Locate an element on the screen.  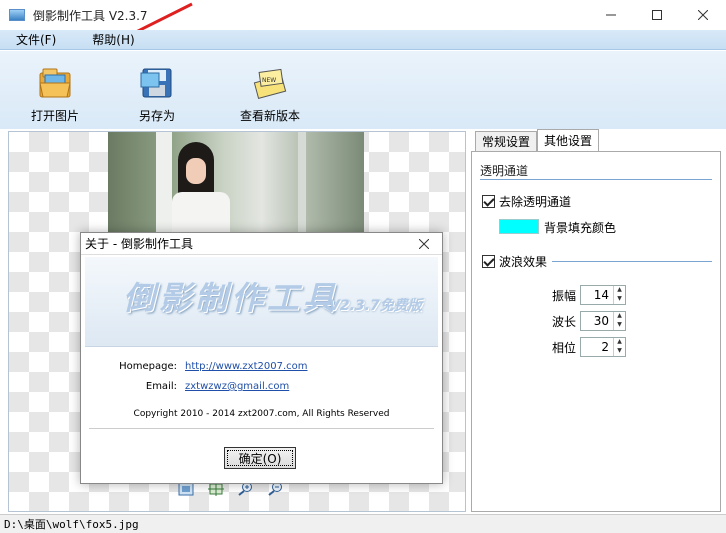
section-divider is located at coordinates (596, 179).